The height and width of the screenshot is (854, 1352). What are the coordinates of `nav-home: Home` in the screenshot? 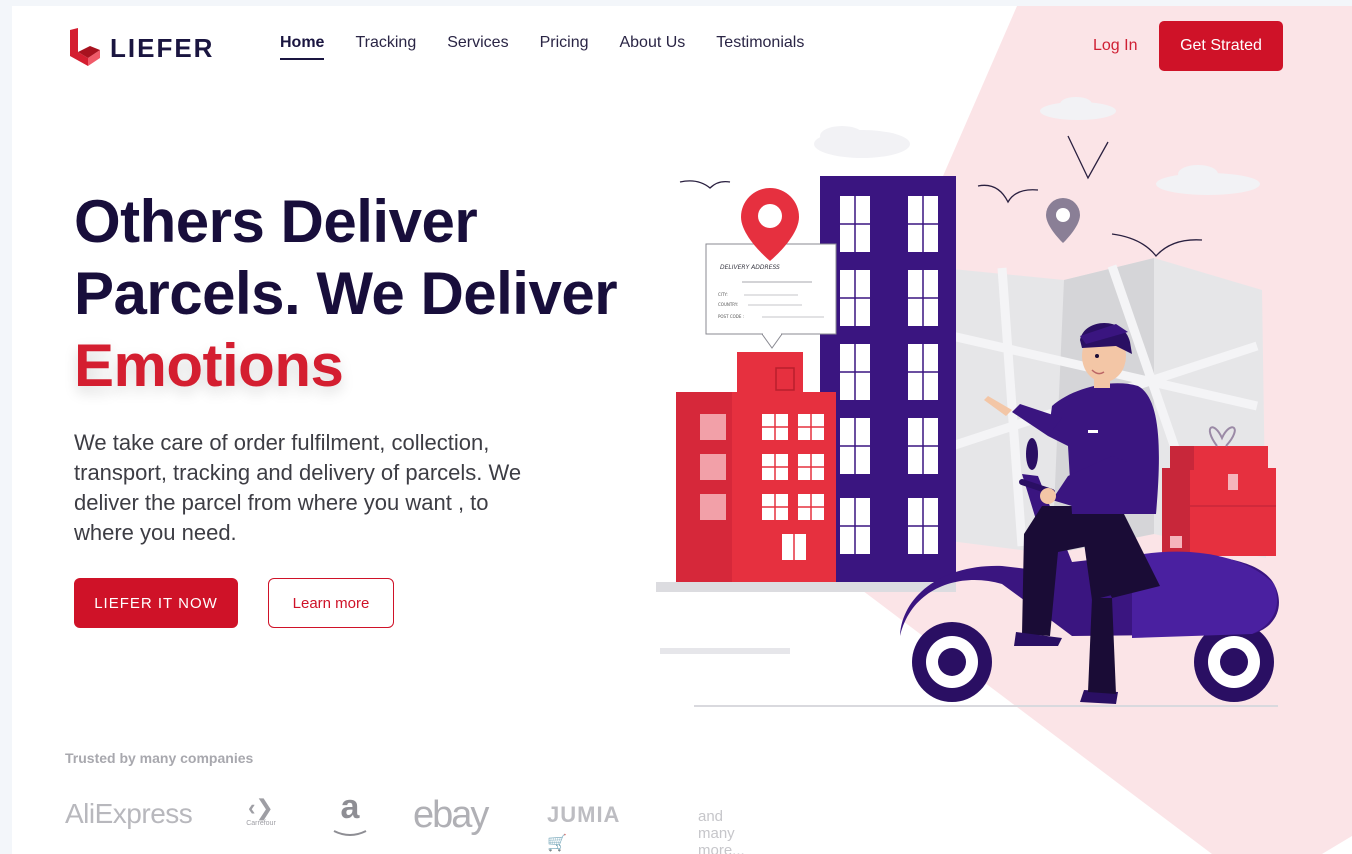 It's located at (302, 47).